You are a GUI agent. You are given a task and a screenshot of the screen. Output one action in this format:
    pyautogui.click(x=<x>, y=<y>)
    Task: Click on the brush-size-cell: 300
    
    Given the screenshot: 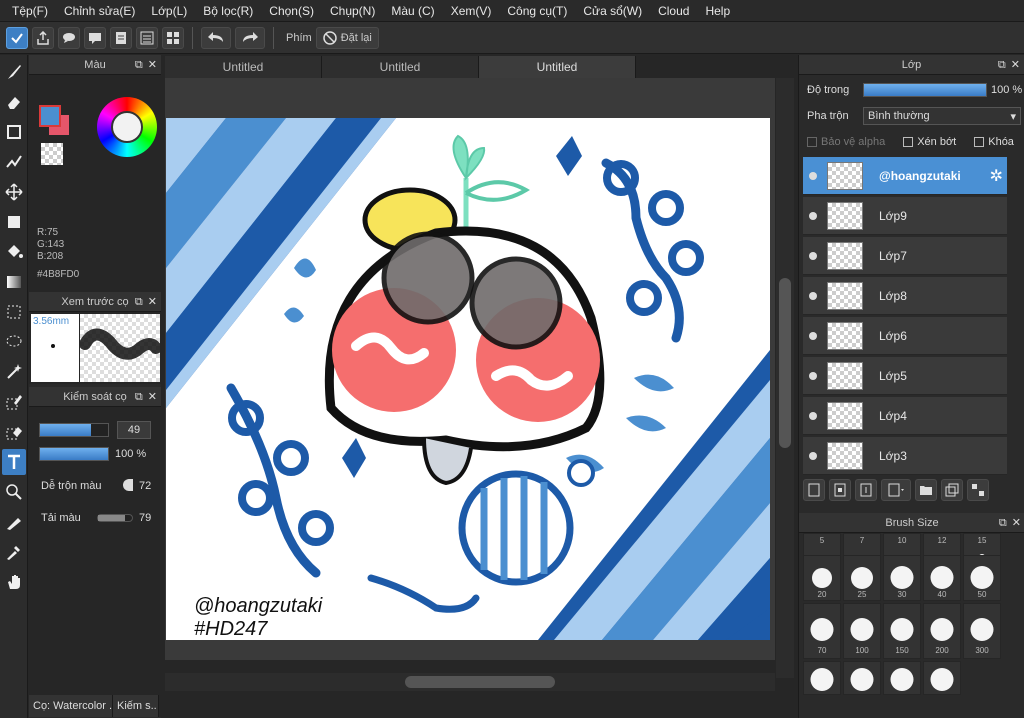 What is the action you would take?
    pyautogui.click(x=982, y=631)
    